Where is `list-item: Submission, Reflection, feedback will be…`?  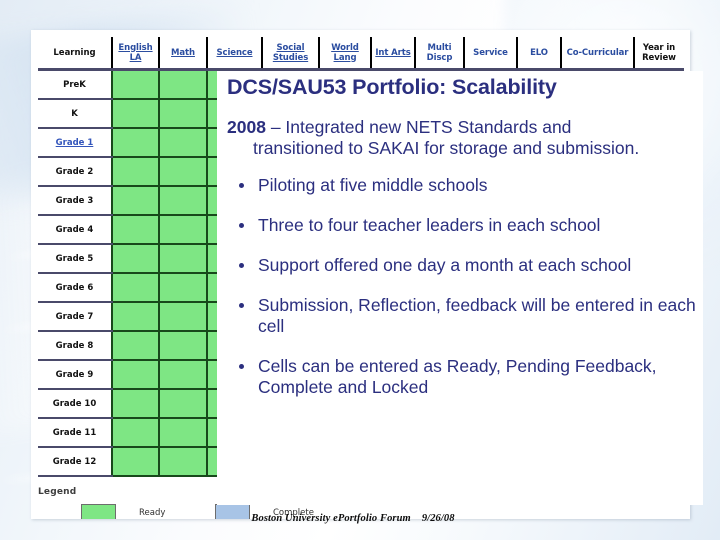
list-item: Submission, Reflection, feedback will be… is located at coordinates (464, 316).